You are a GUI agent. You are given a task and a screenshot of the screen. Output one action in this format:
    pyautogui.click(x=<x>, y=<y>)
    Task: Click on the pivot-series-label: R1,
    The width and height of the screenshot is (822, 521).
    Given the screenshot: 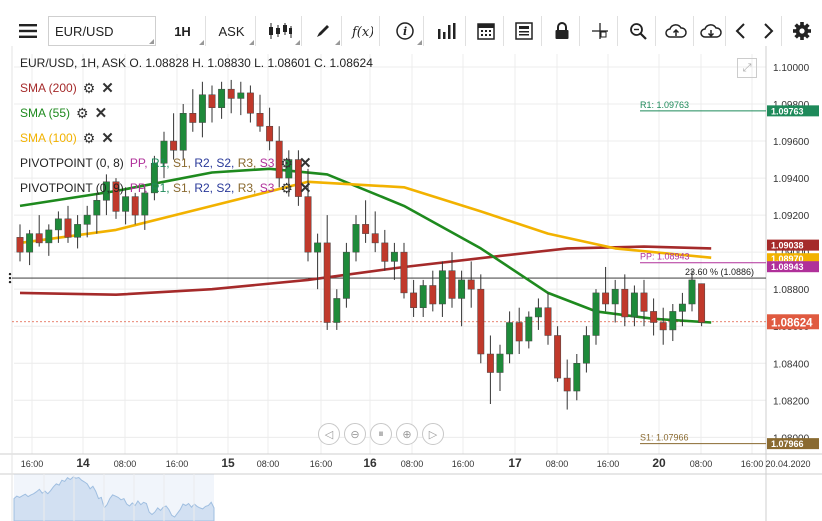 What is the action you would take?
    pyautogui.click(x=161, y=188)
    